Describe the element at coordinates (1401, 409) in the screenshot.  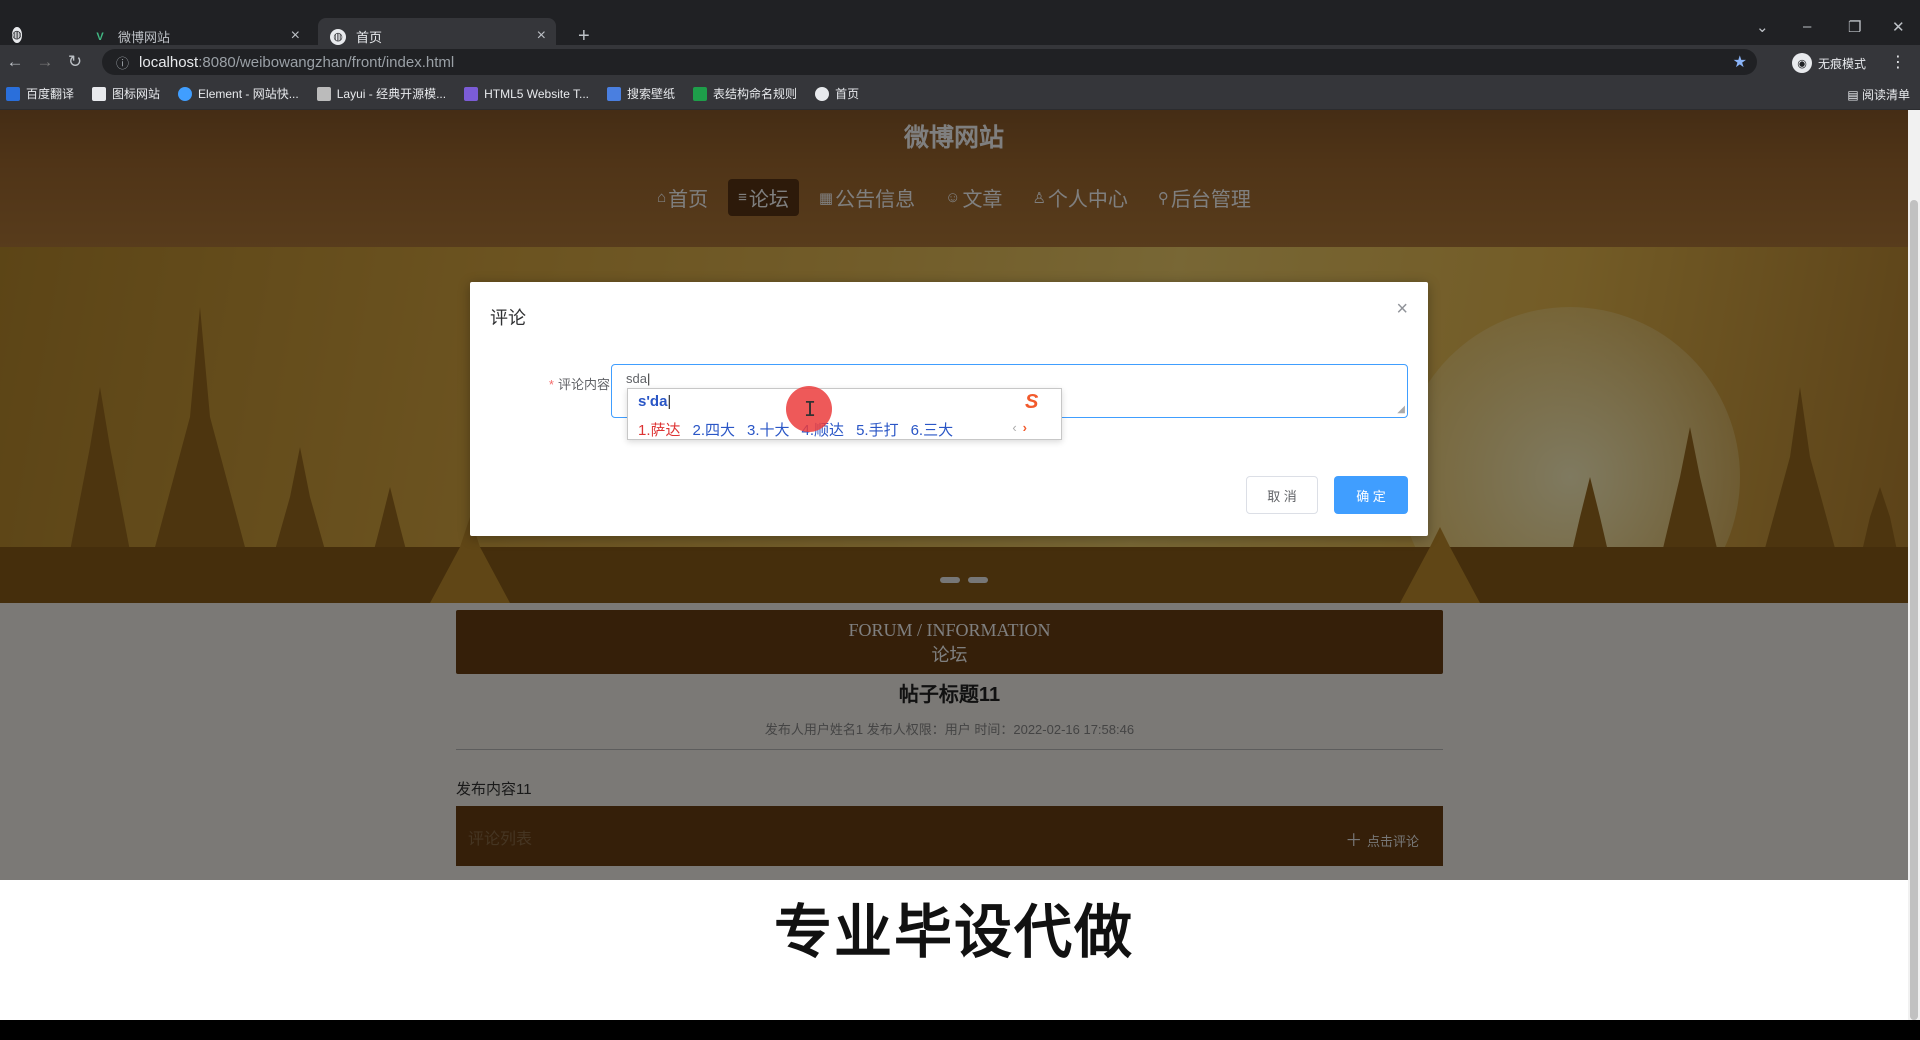
I see `resize-grip-icon: ◢` at that location.